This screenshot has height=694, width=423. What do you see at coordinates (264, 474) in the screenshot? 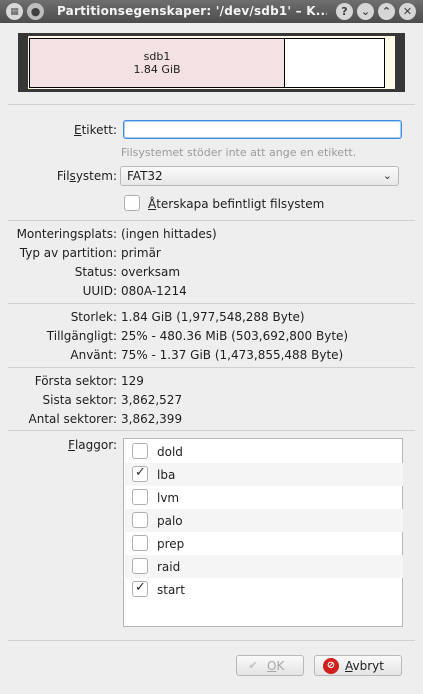
I see `flag-row-lba: ✓ lba` at bounding box center [264, 474].